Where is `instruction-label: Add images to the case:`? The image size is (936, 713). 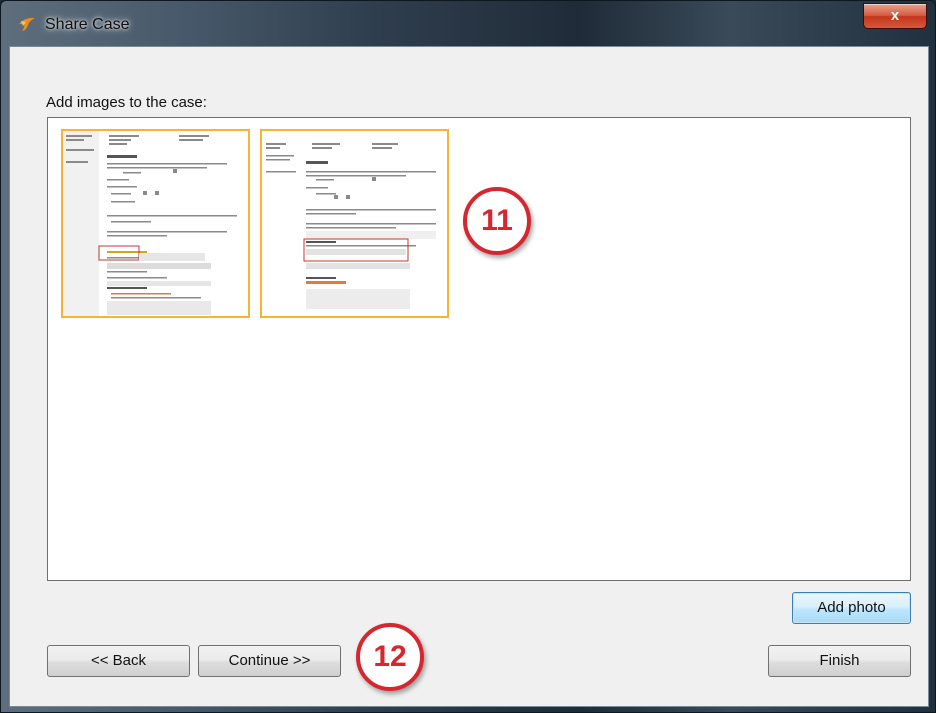
instruction-label: Add images to the case: is located at coordinates (126, 102).